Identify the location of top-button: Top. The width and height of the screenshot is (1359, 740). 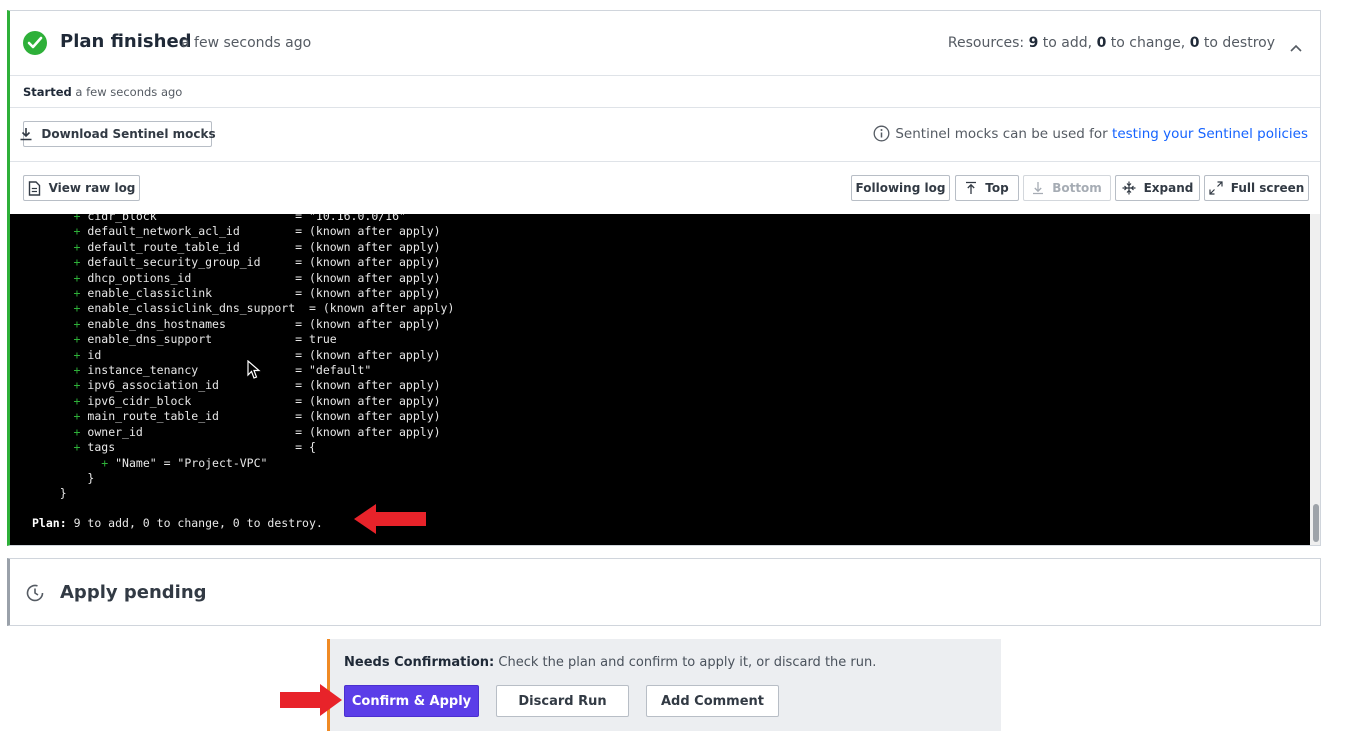
(987, 188).